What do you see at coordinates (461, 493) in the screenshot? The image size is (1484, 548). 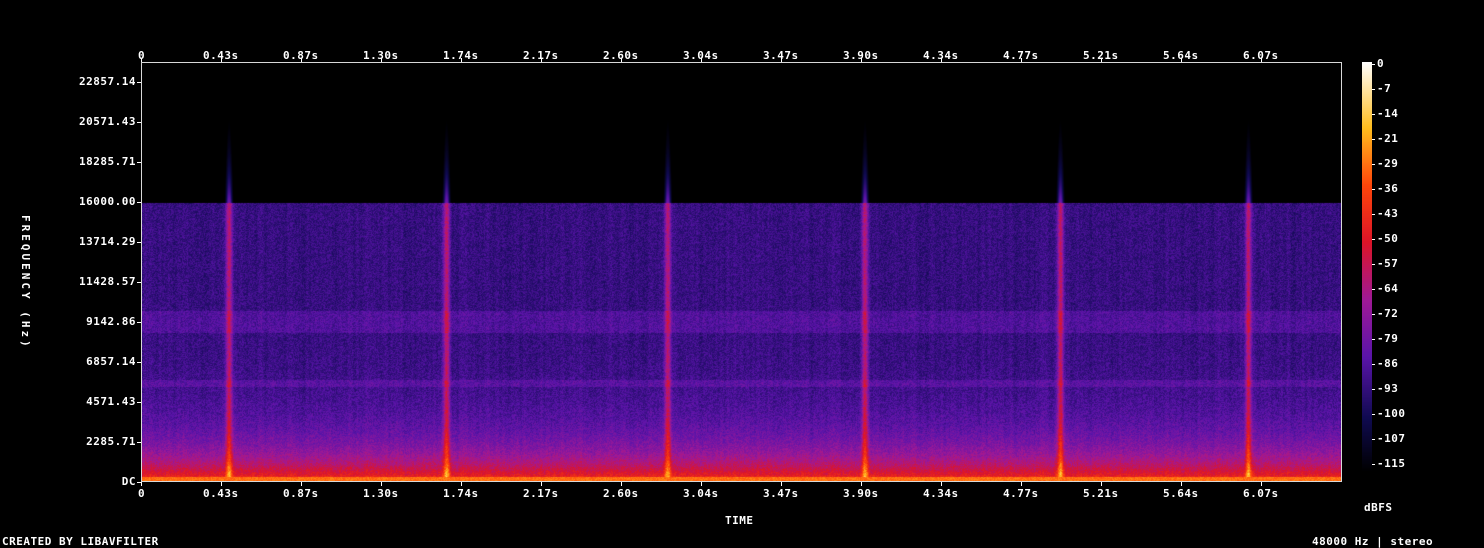 I see `x-tick-label-bottom: 1.74s` at bounding box center [461, 493].